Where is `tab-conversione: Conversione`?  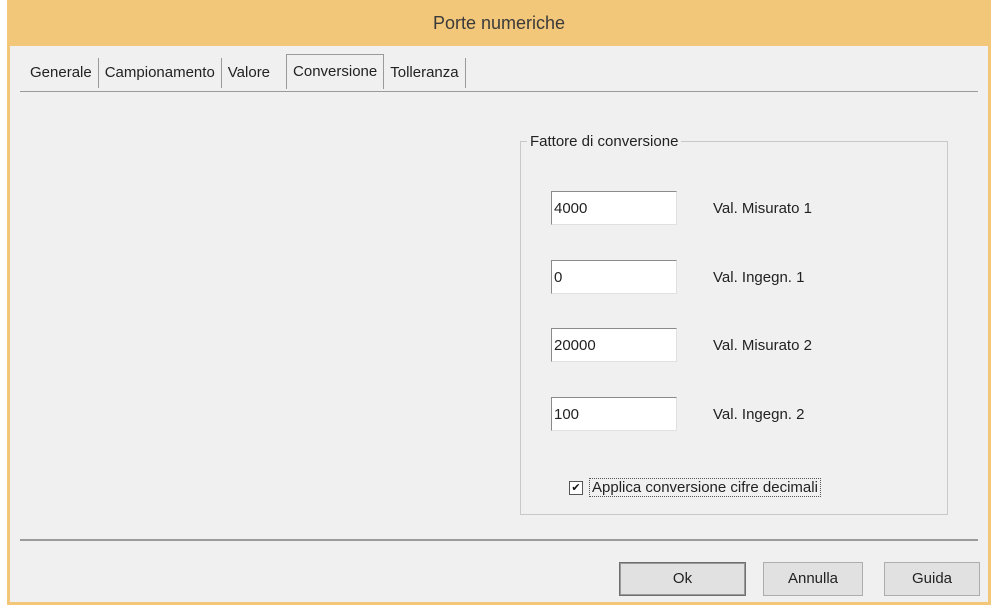 tab-conversione: Conversione is located at coordinates (335, 71).